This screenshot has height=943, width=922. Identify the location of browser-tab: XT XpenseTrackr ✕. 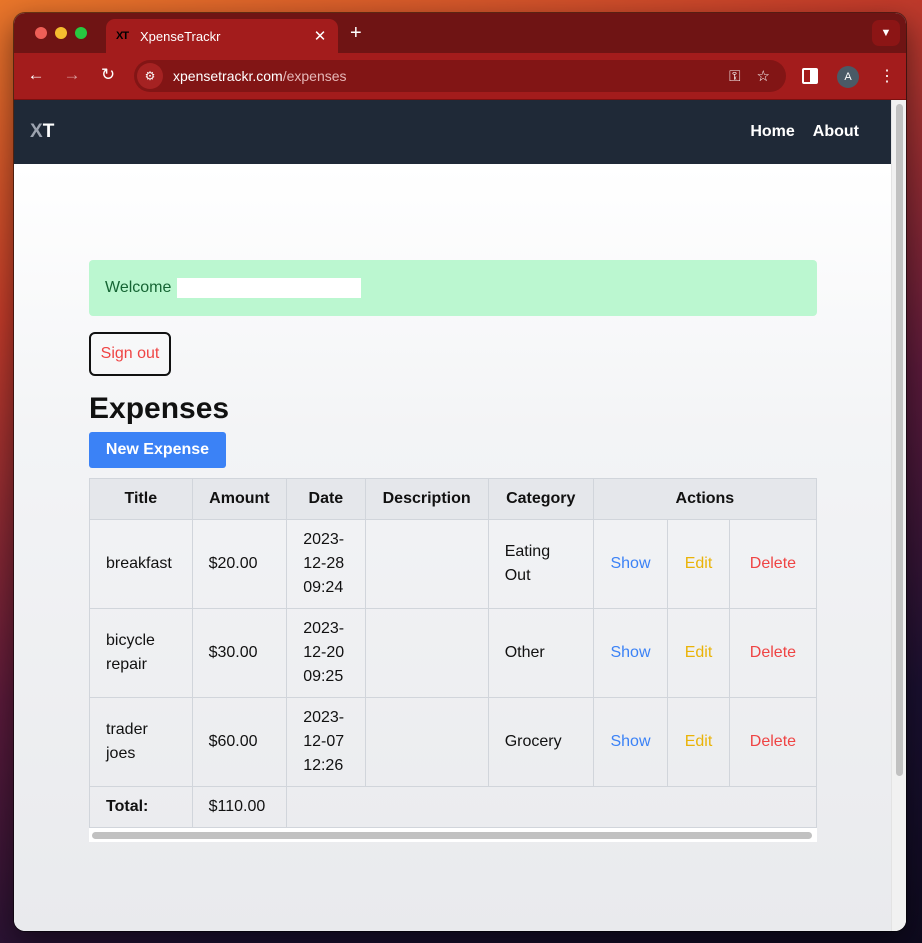
(222, 36).